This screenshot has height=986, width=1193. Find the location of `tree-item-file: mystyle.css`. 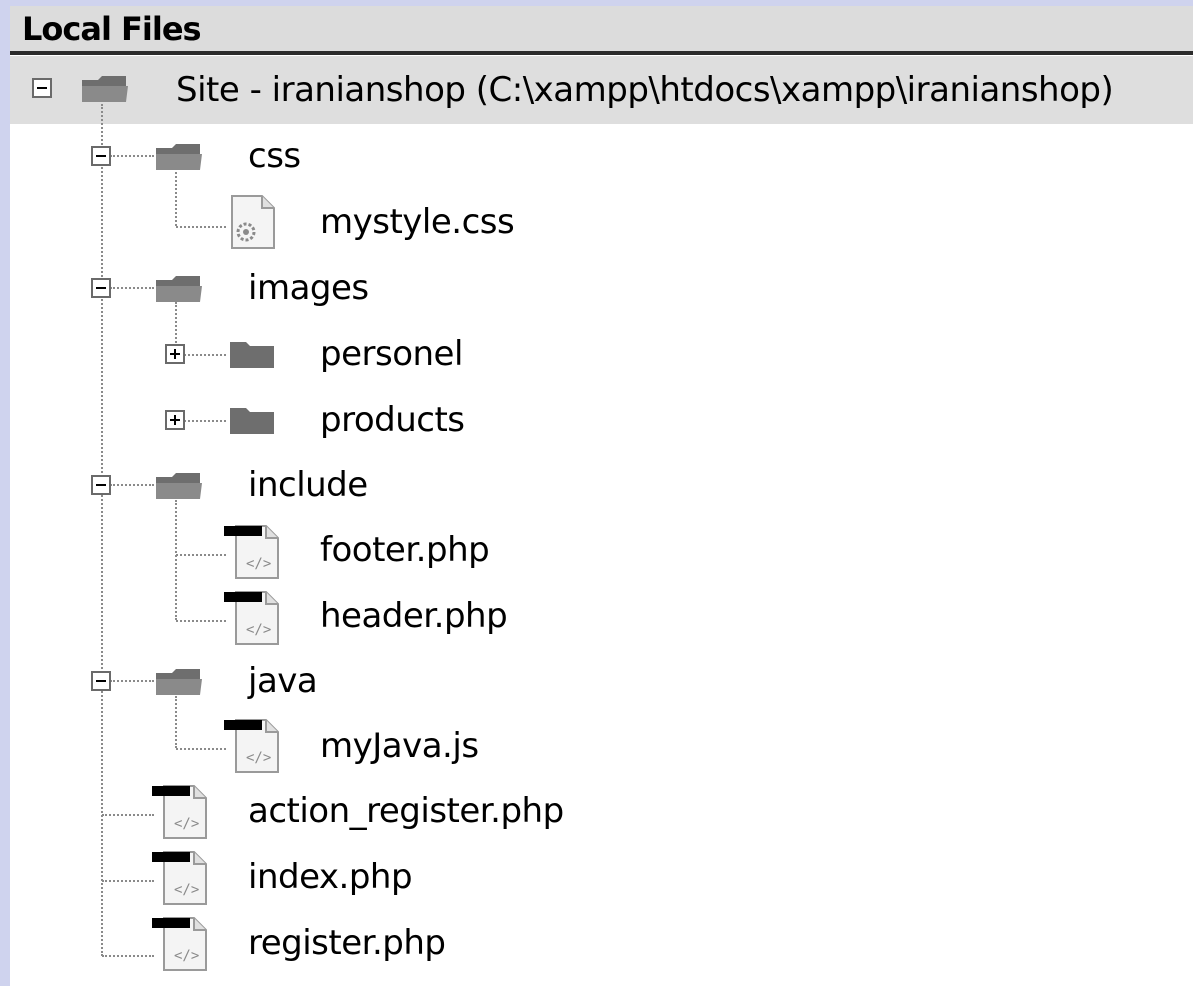

tree-item-file: mystyle.css is located at coordinates (500, 222).